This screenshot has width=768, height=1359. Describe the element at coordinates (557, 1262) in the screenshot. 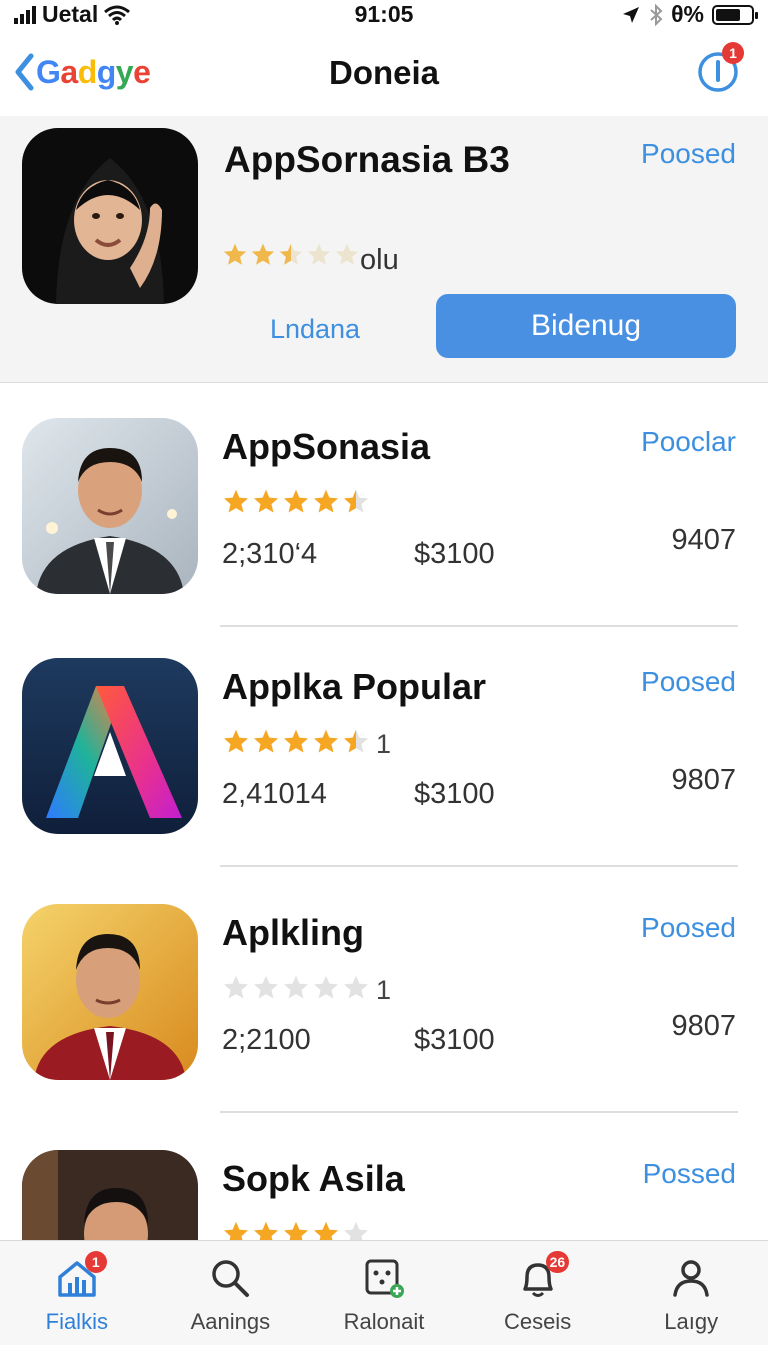

I see `tab-badge: 26` at that location.